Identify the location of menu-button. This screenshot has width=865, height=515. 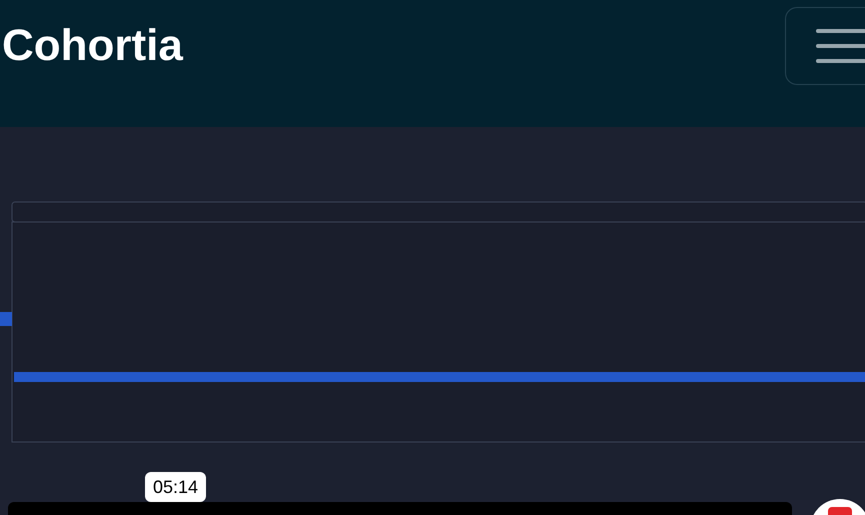
(825, 45).